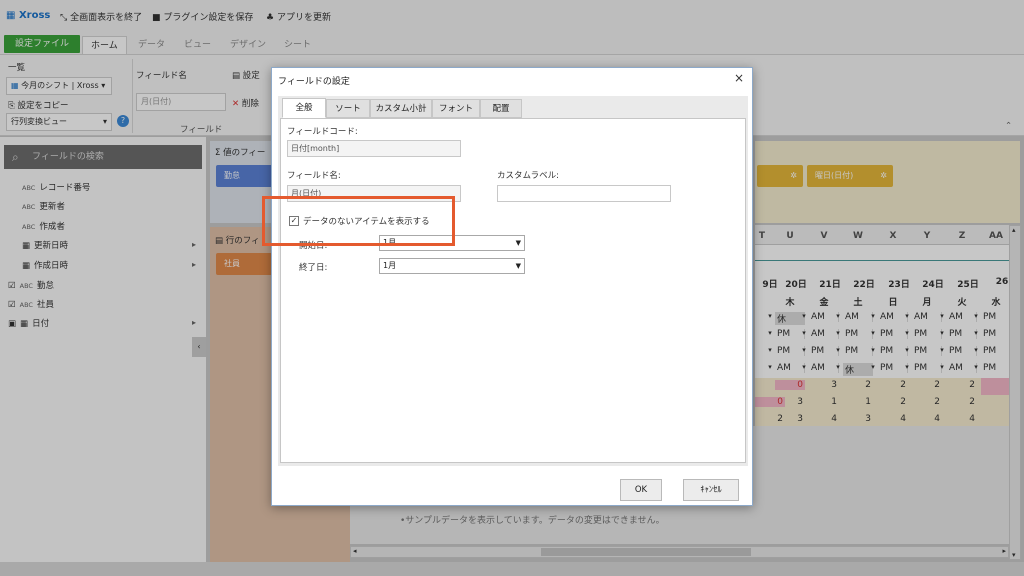  Describe the element at coordinates (314, 176) in the screenshot. I see `field-name-label: フィールド名:` at that location.